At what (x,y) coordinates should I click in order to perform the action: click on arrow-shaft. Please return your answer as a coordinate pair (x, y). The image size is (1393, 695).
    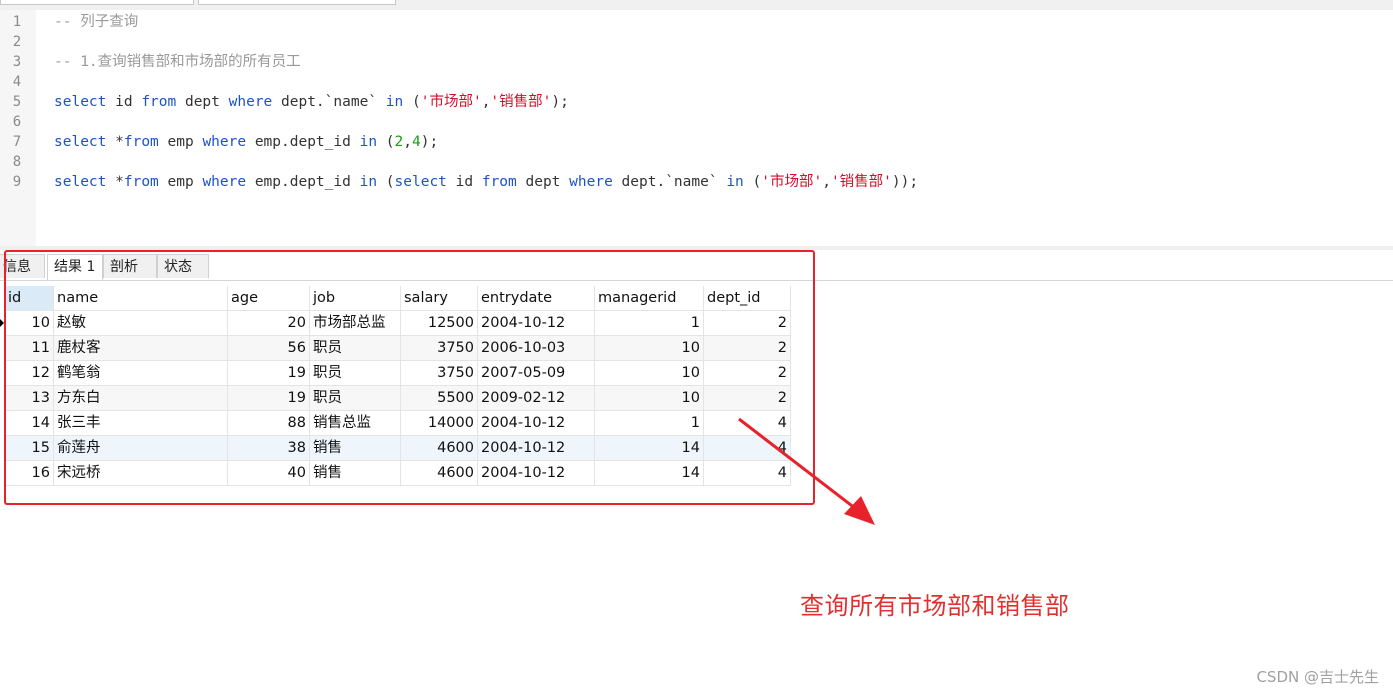
    Looking at the image, I should click on (799, 465).